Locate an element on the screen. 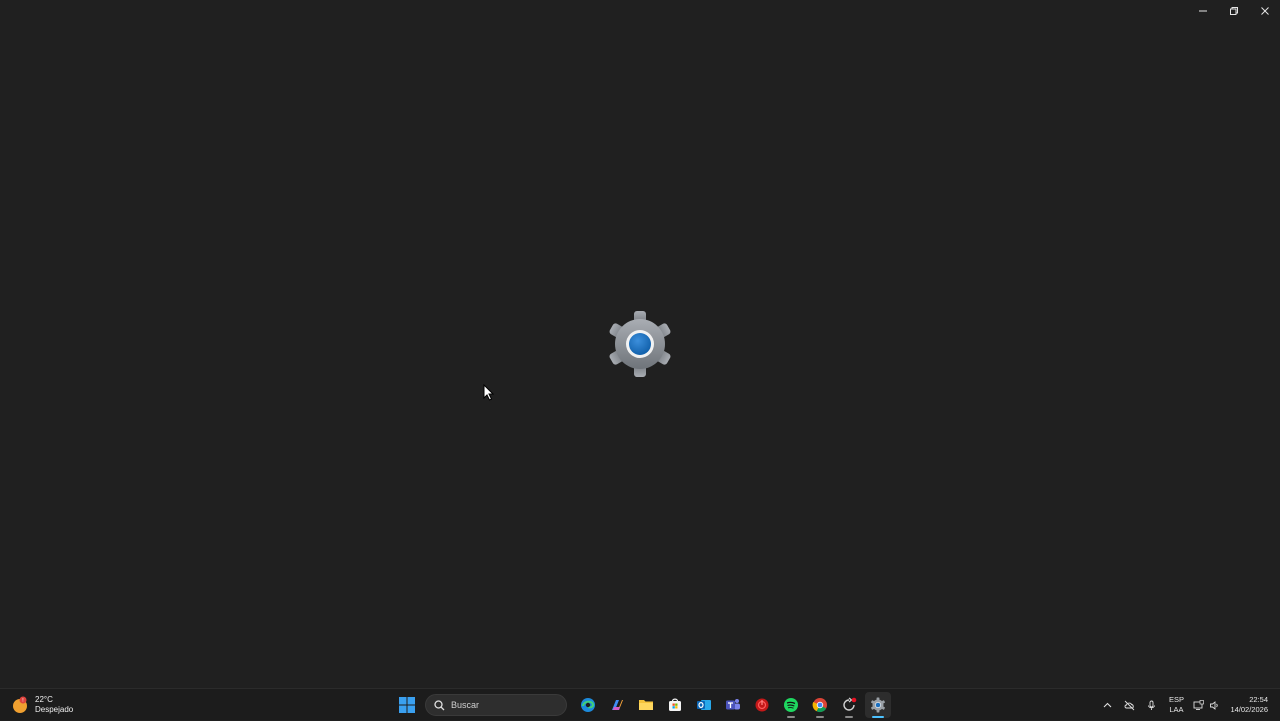  network-monitor-icon is located at coordinates (1198, 704).